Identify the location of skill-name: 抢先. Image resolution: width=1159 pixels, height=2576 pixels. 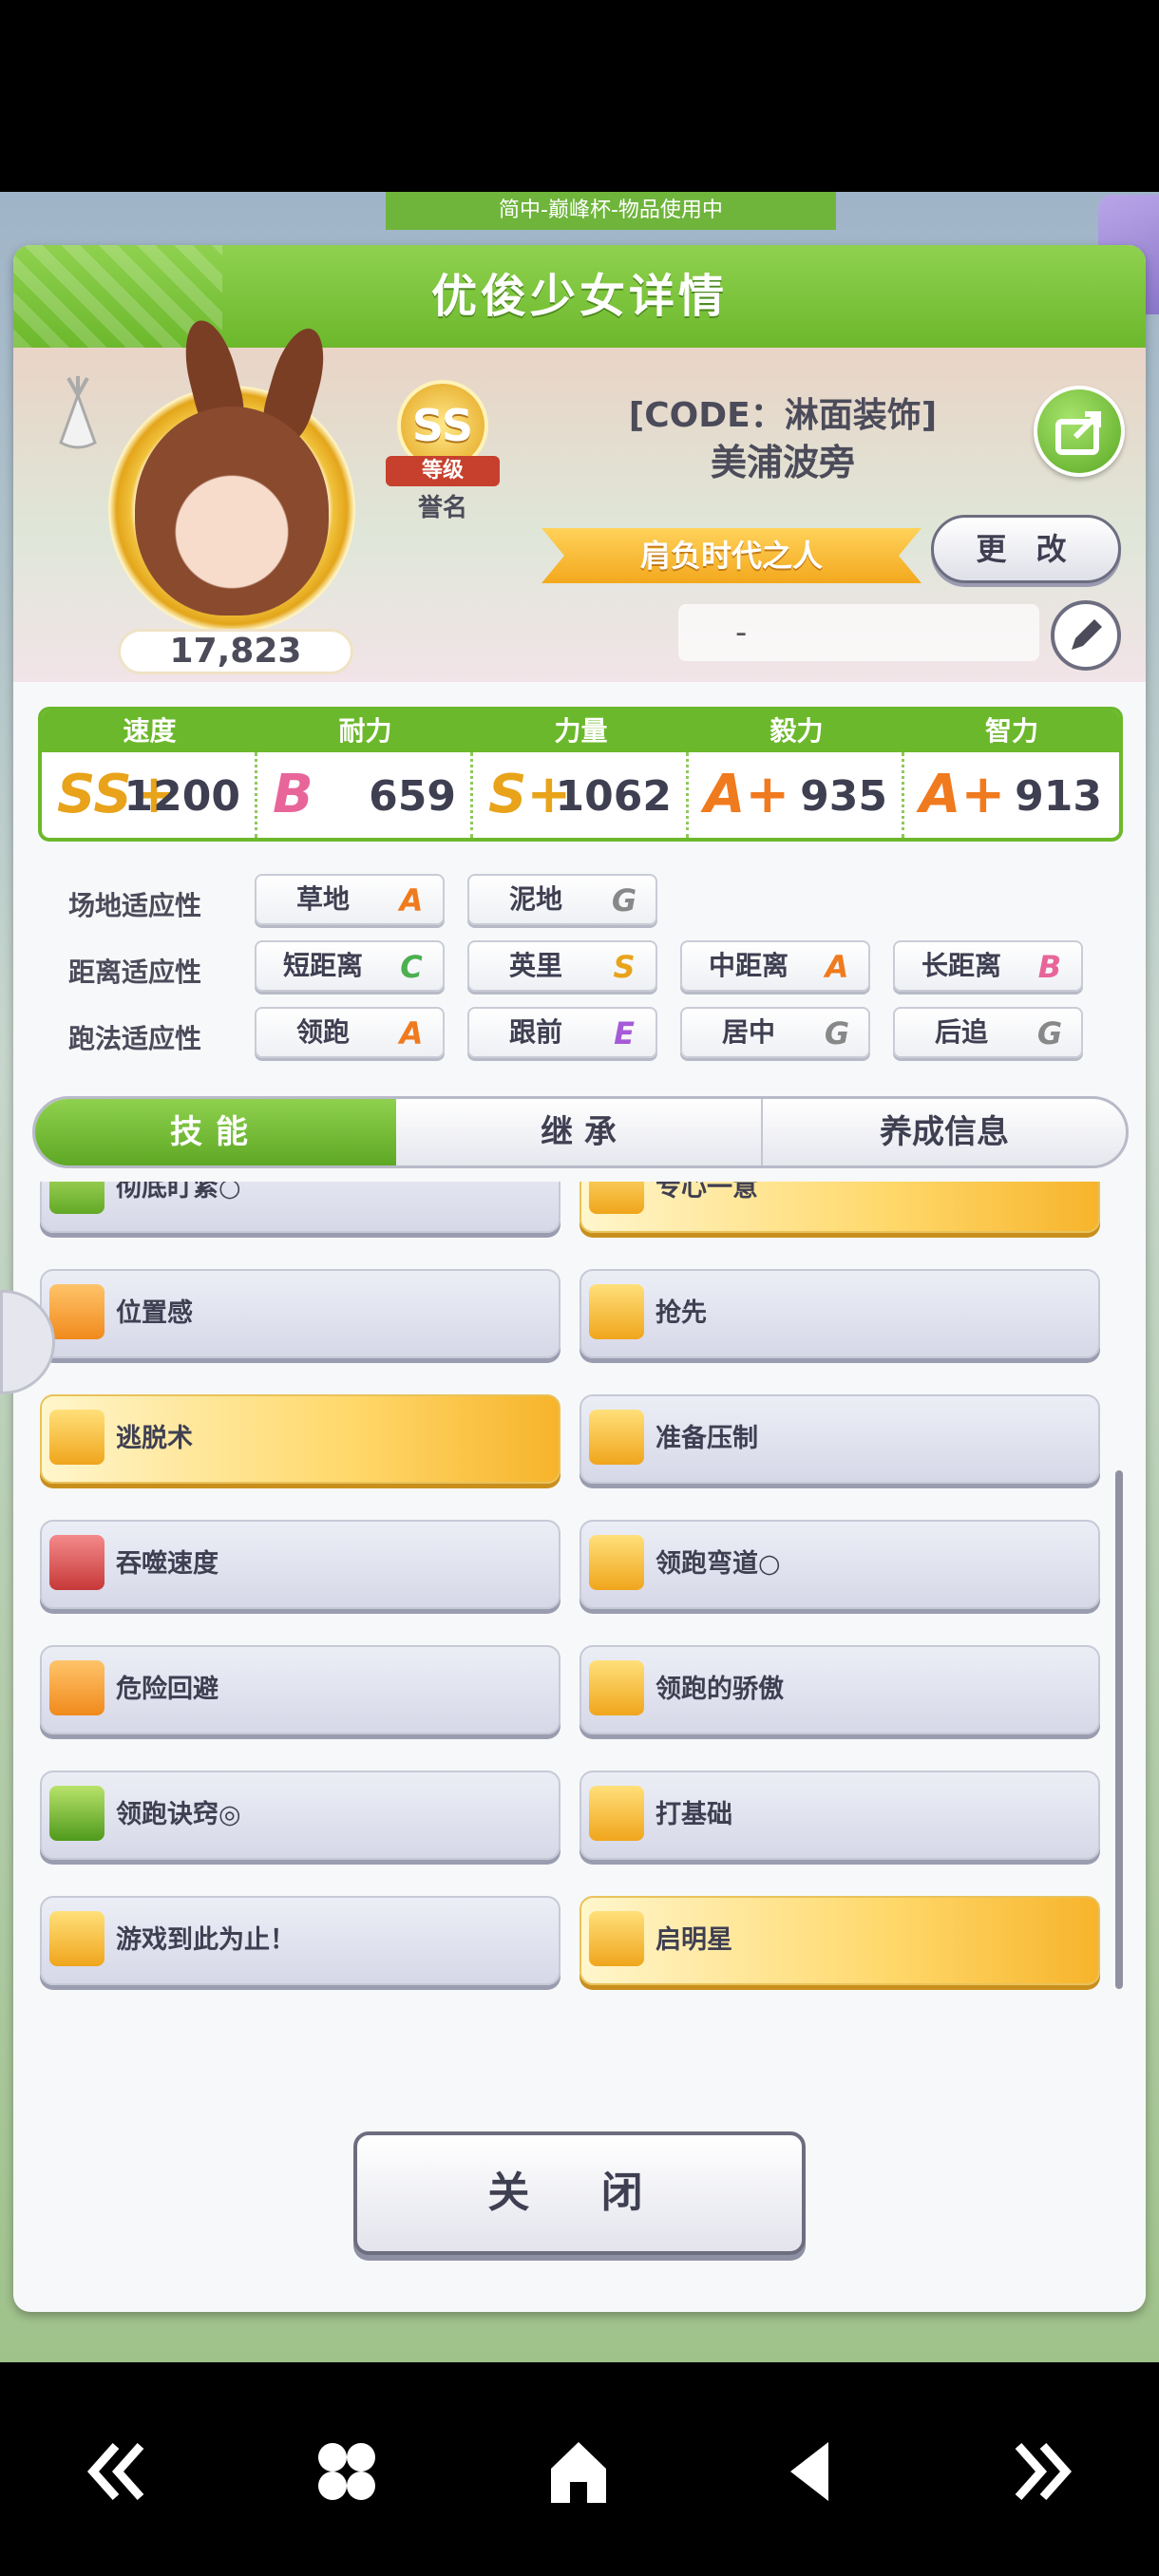
(681, 1313).